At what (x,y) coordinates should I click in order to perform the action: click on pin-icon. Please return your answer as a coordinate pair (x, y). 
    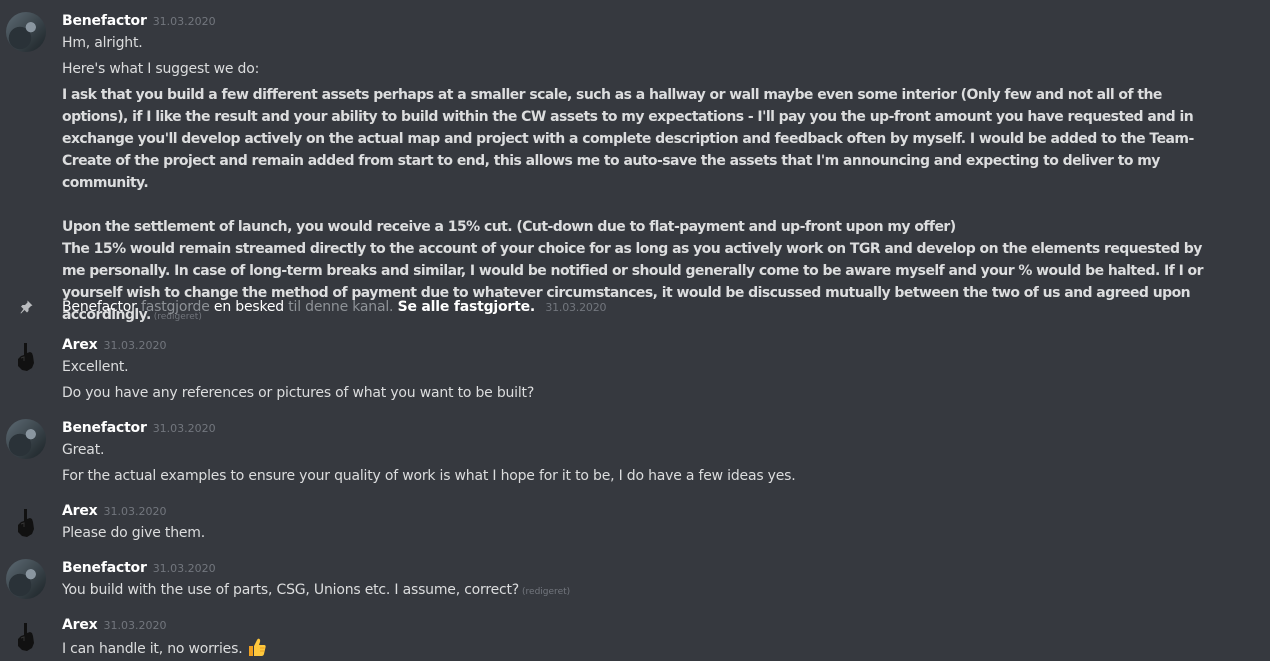
    Looking at the image, I should click on (26, 307).